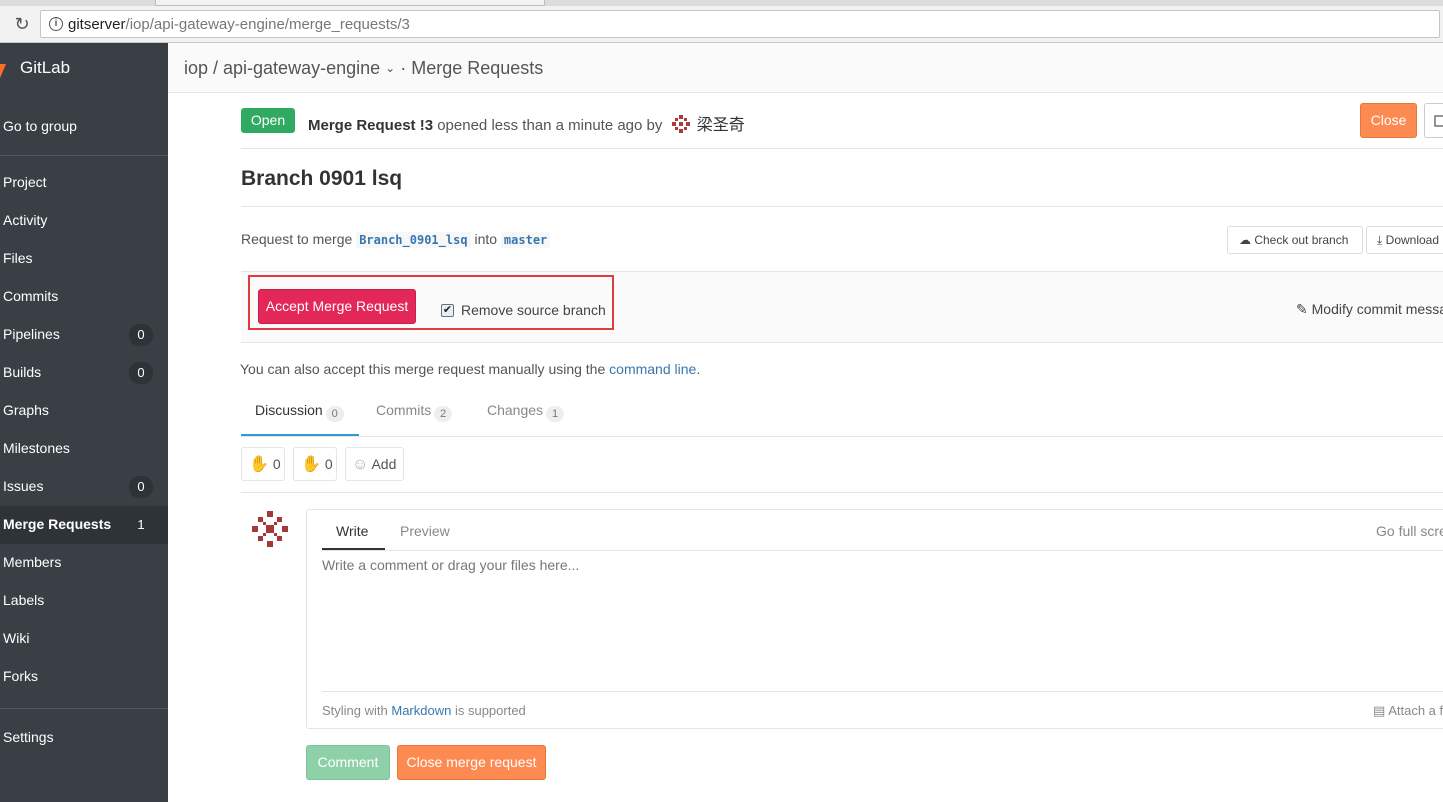 This screenshot has height=802, width=1443. Describe the element at coordinates (84, 449) in the screenshot. I see `sidebar-item-milestones: Milestones` at that location.